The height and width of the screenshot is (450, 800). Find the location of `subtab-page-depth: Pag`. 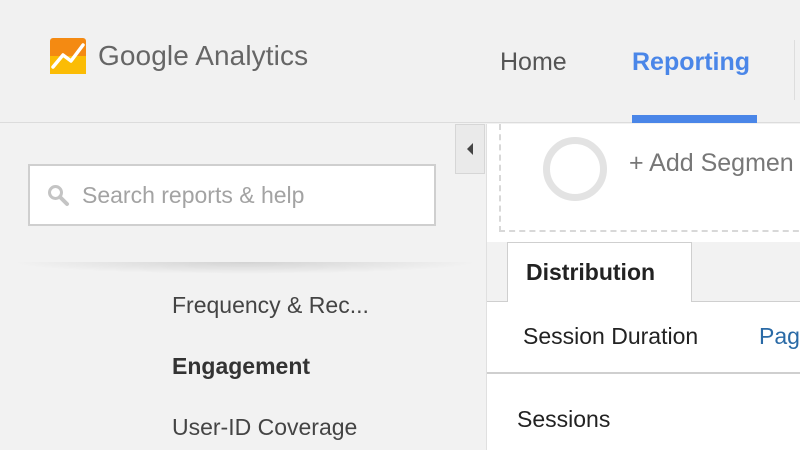

subtab-page-depth: Pag is located at coordinates (779, 336).